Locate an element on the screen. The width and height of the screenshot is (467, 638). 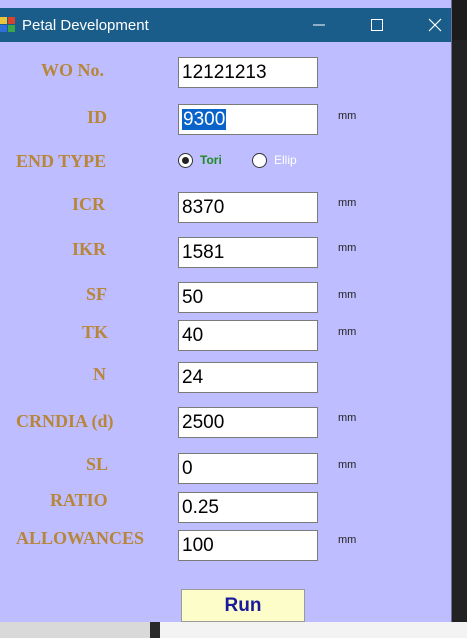
sf-label: SF is located at coordinates (97, 294).